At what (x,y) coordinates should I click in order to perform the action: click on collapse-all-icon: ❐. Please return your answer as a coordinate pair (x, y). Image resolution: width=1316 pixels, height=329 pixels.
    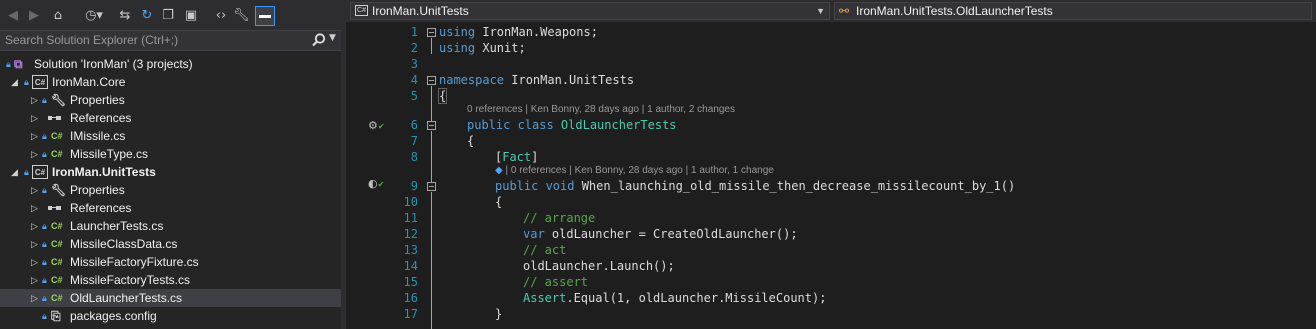
    Looking at the image, I should click on (168, 16).